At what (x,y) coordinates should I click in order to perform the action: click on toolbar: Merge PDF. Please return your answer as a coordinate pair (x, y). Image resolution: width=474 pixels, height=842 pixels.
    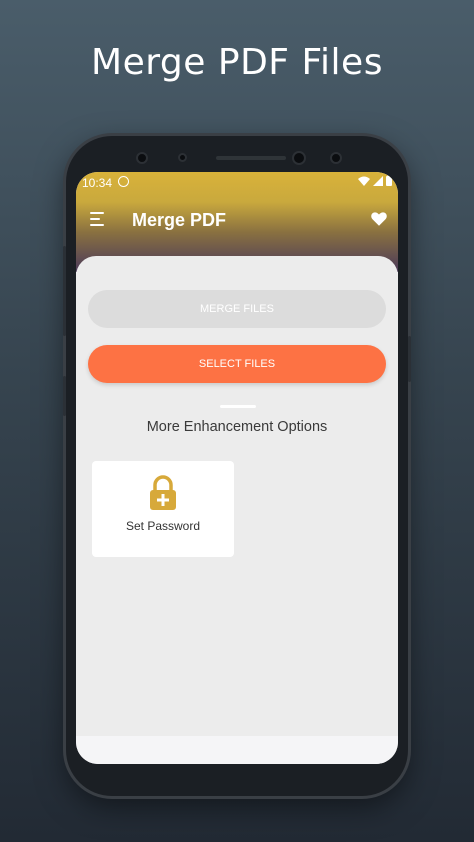
    Looking at the image, I should click on (237, 220).